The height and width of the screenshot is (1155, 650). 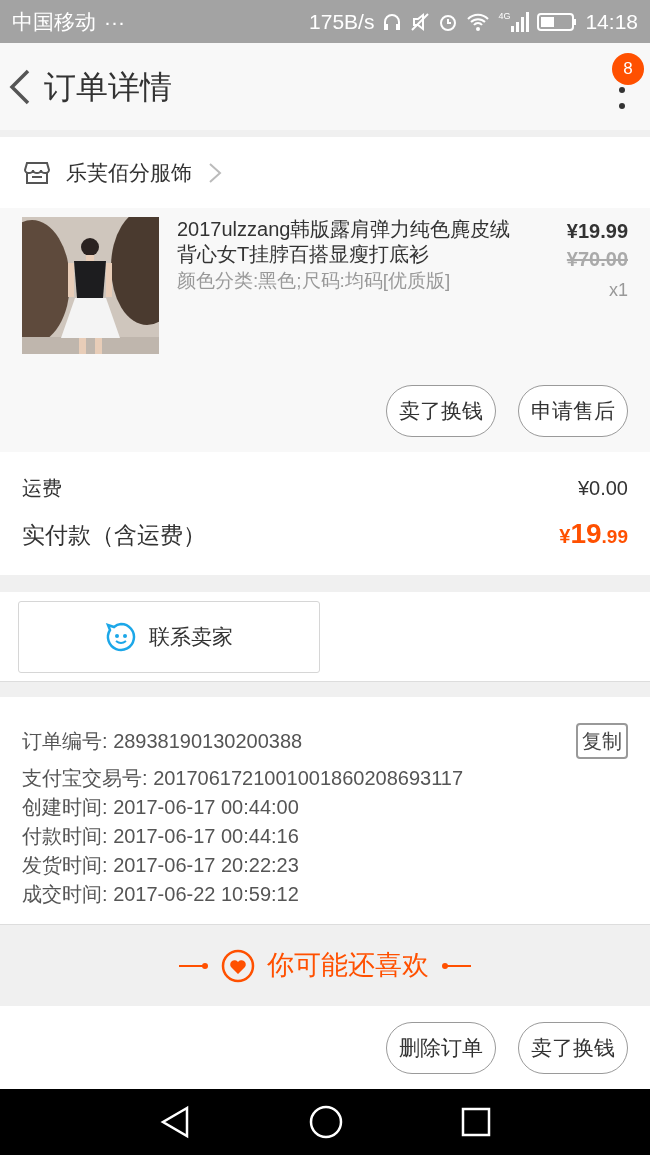 What do you see at coordinates (597, 231) in the screenshot?
I see `product-price: ¥19.99` at bounding box center [597, 231].